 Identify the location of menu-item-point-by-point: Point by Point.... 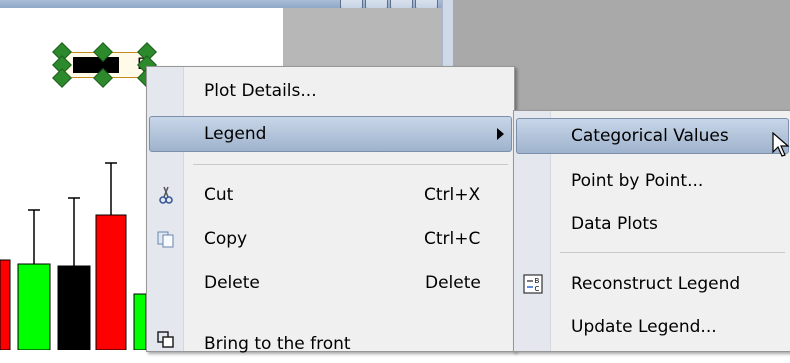
(652, 181).